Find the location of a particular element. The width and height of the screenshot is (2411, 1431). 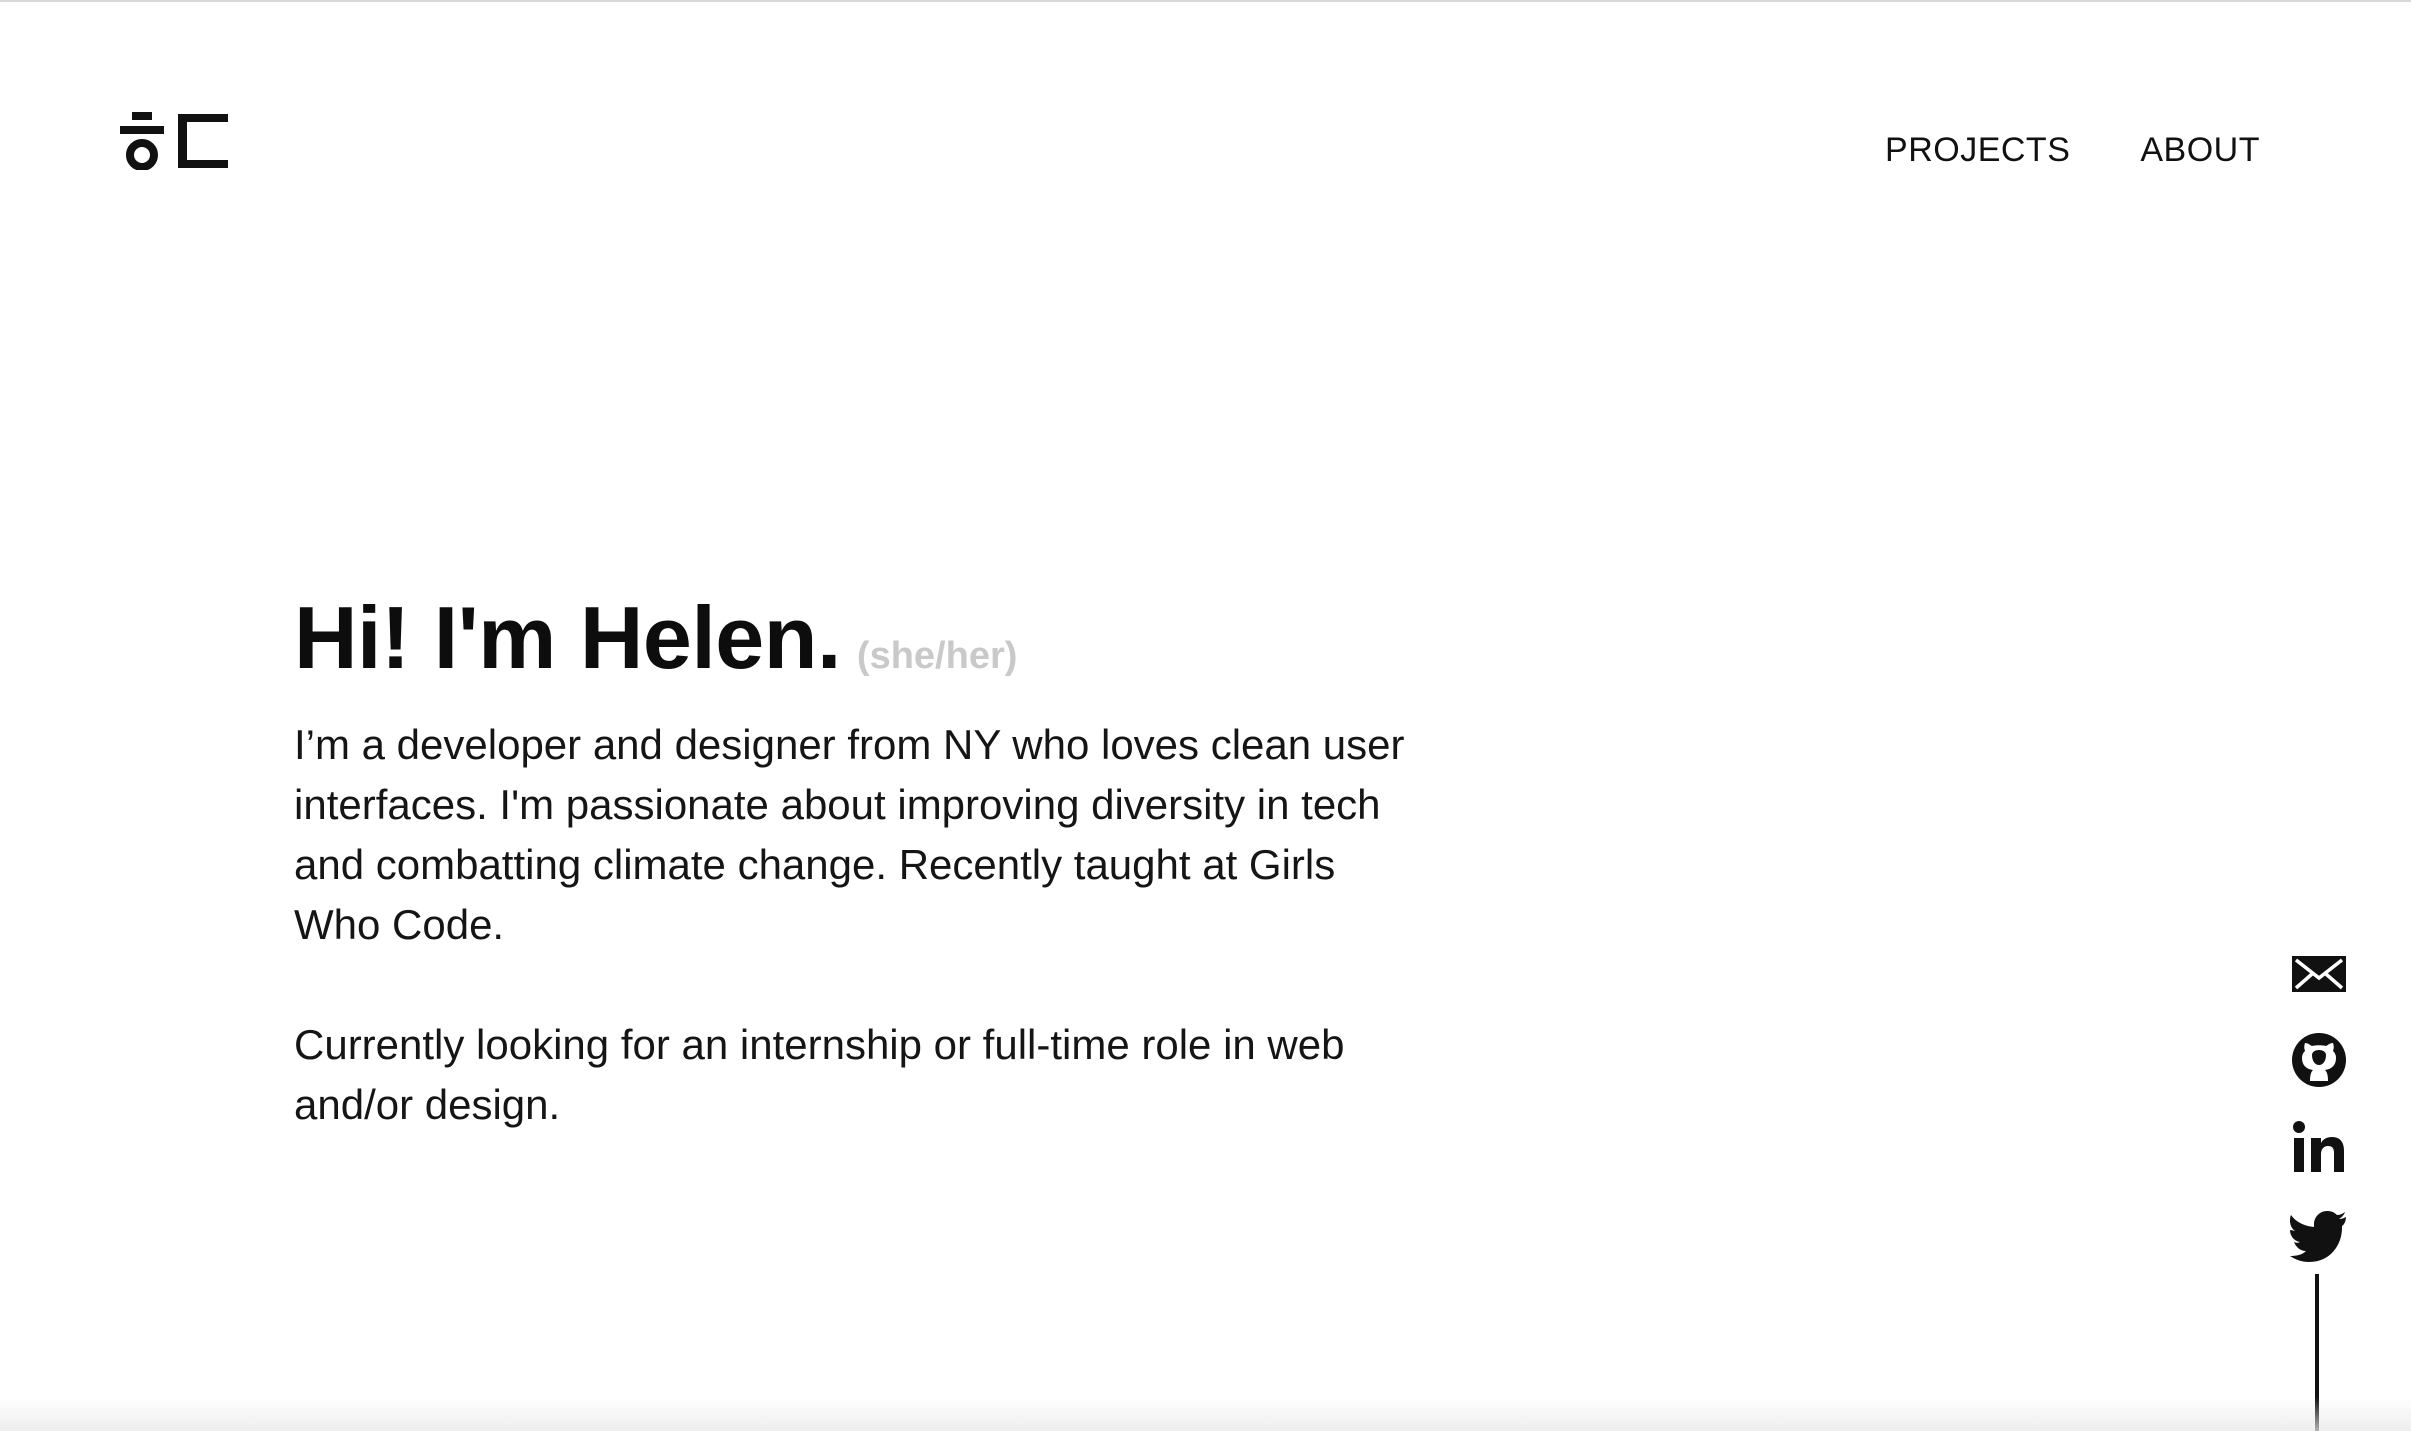

twitter-icon is located at coordinates (2318, 1236).